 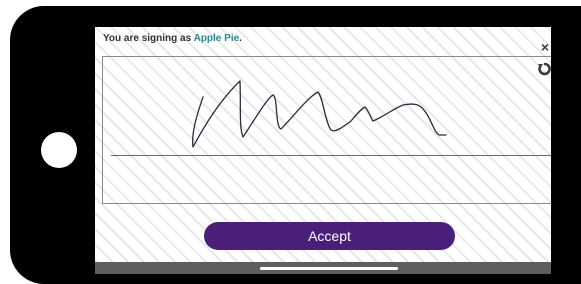 I want to click on signing-as-prefix: You are signing as, so click(x=147, y=38).